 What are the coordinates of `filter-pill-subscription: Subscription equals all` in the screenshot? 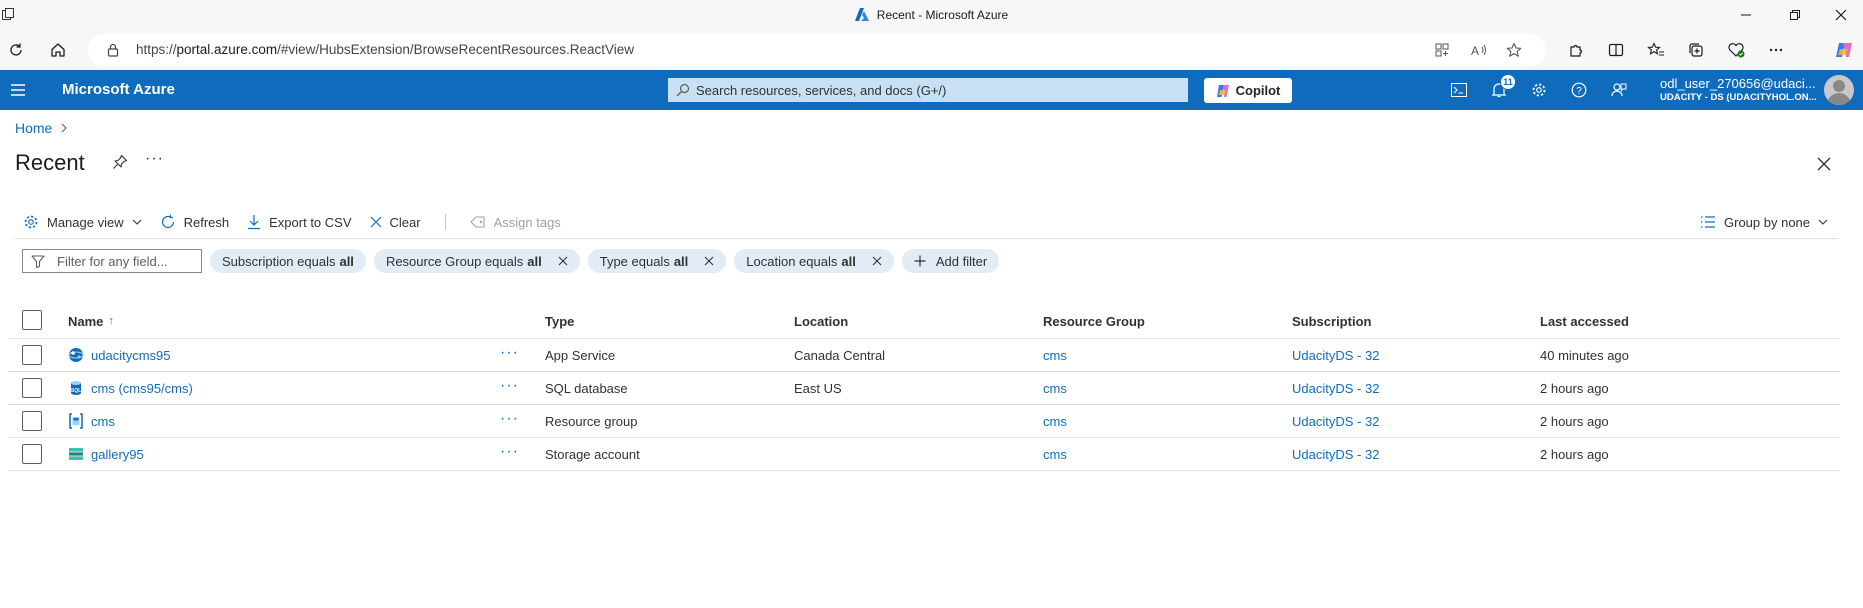 It's located at (288, 261).